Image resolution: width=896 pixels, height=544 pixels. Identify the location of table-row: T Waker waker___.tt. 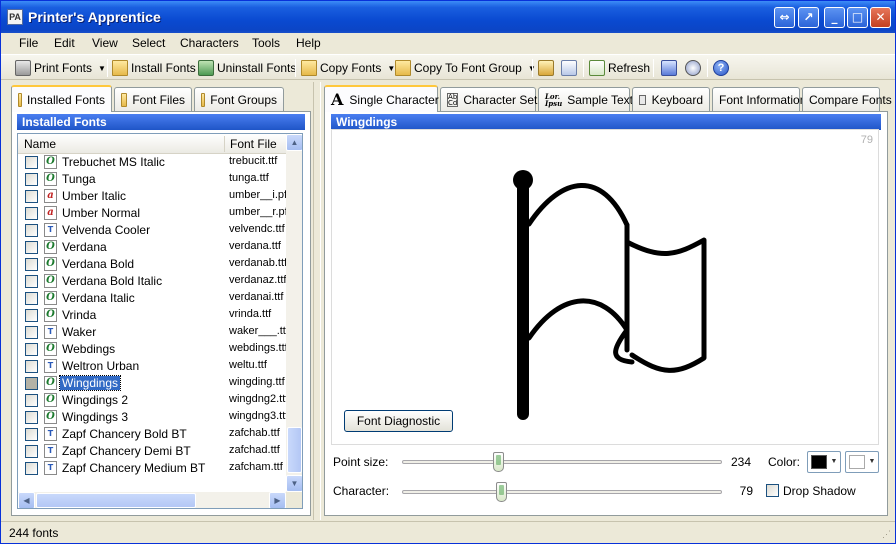
(152, 332).